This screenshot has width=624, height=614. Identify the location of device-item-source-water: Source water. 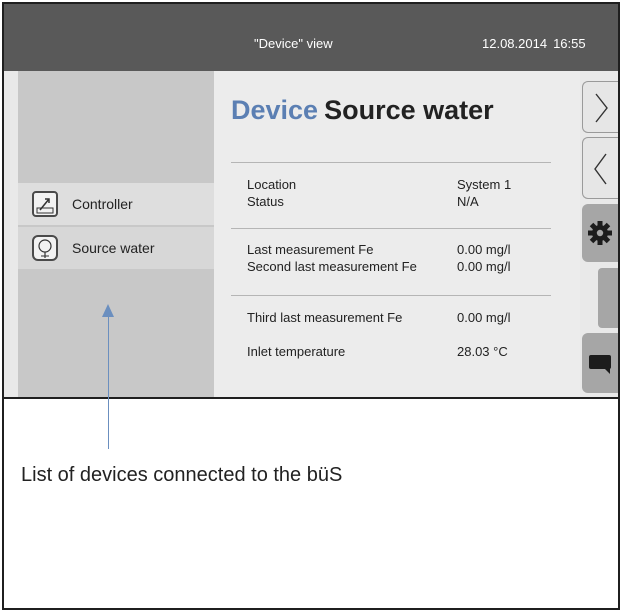
(116, 248).